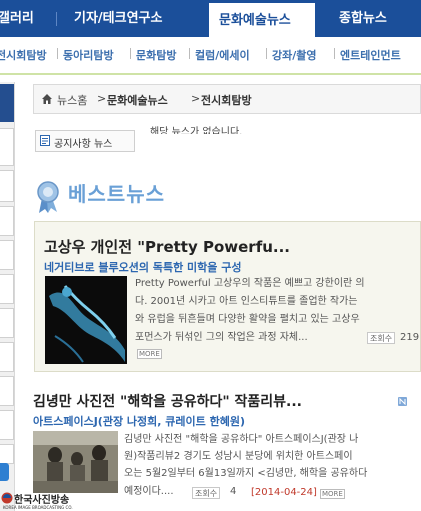  What do you see at coordinates (250, 283) in the screenshot?
I see `featured-article-line: Pretty Powerful 고상우의 작품은 예쁘고 강한이란 의` at bounding box center [250, 283].